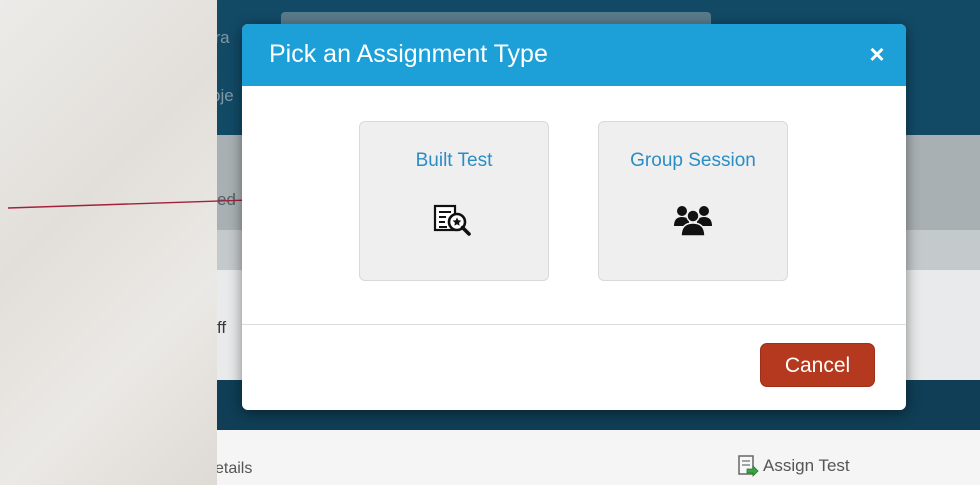 Image resolution: width=980 pixels, height=485 pixels. What do you see at coordinates (408, 54) in the screenshot?
I see `dialog-title: Pick an Assignment Type` at bounding box center [408, 54].